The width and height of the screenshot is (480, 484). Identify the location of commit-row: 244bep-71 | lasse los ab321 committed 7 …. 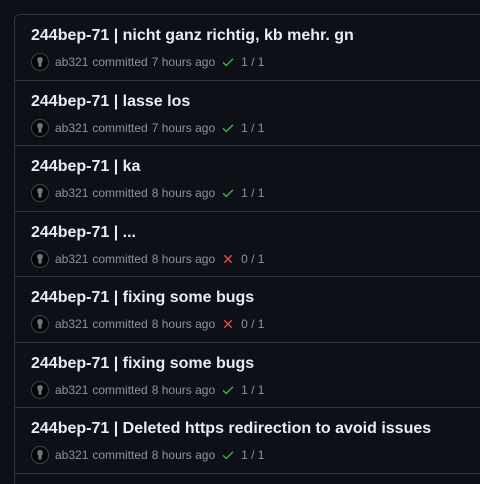
(247, 113).